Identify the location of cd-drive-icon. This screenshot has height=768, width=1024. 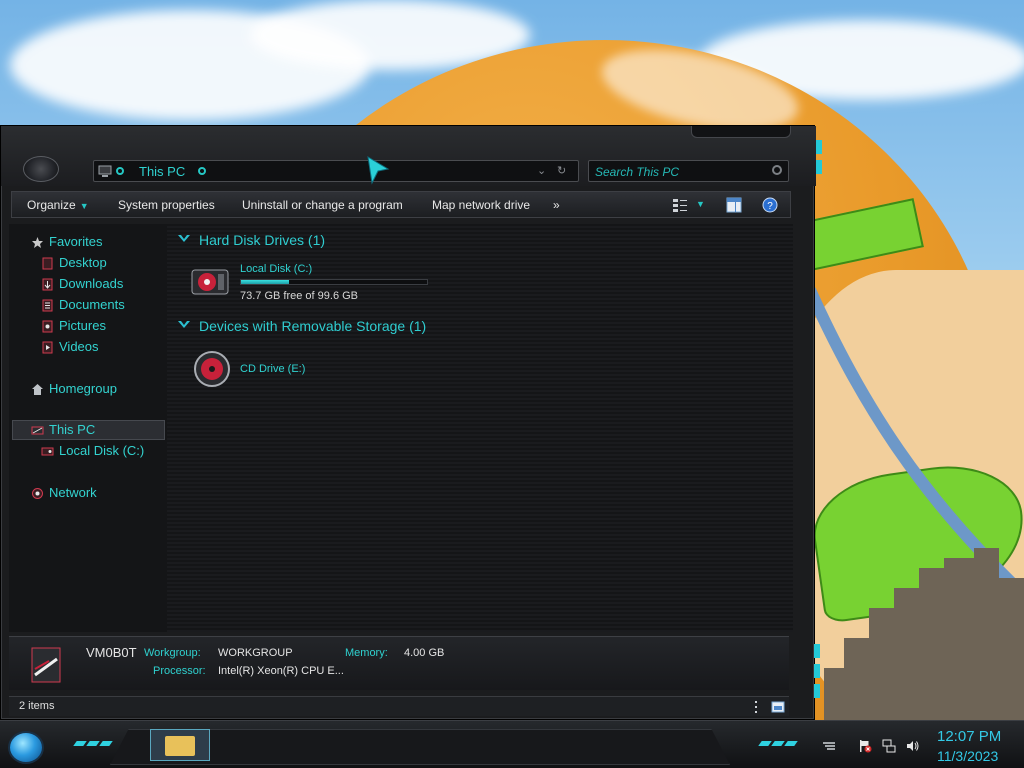
(212, 369).